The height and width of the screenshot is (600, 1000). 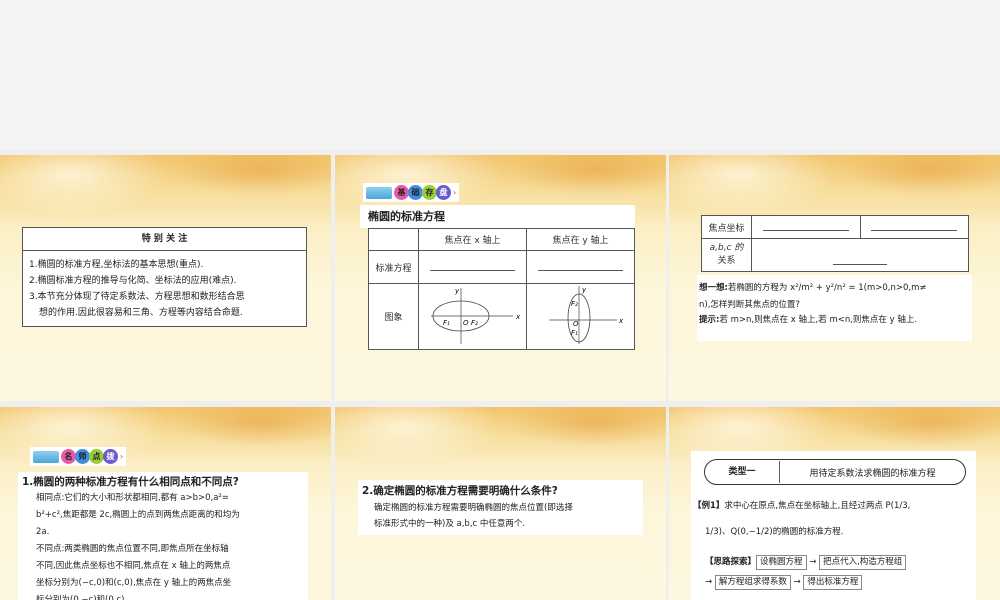 What do you see at coordinates (137, 297) in the screenshot?
I see `key-point: 3.本节充分体现了待定系数法、方程思想和数形结合思` at bounding box center [137, 297].